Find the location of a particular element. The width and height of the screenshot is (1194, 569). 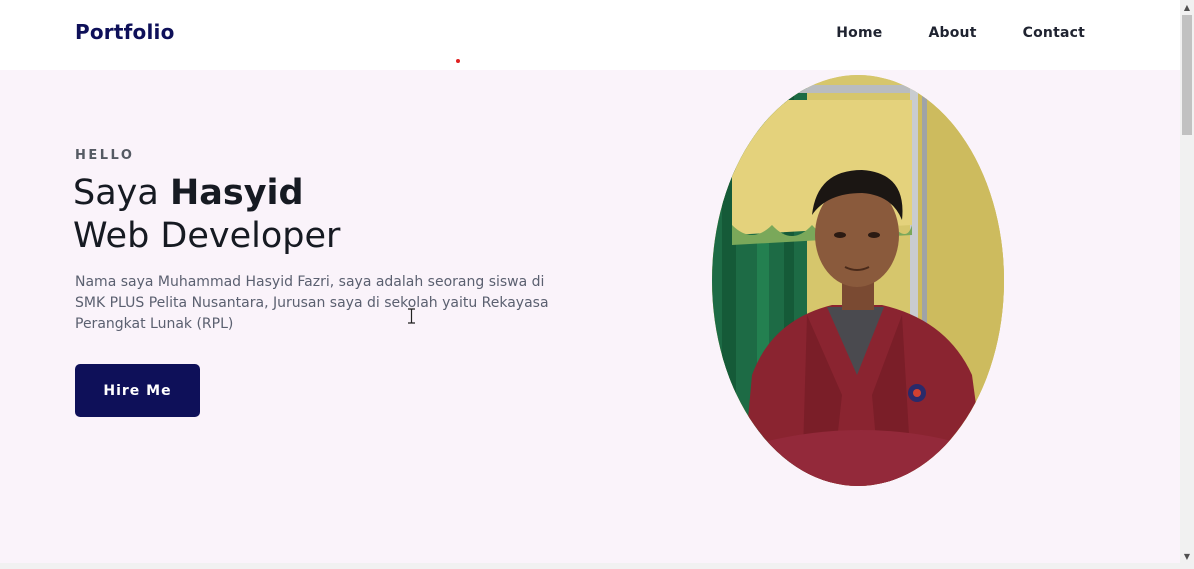

navbar: Portfolio Home About Contact is located at coordinates (590, 35).